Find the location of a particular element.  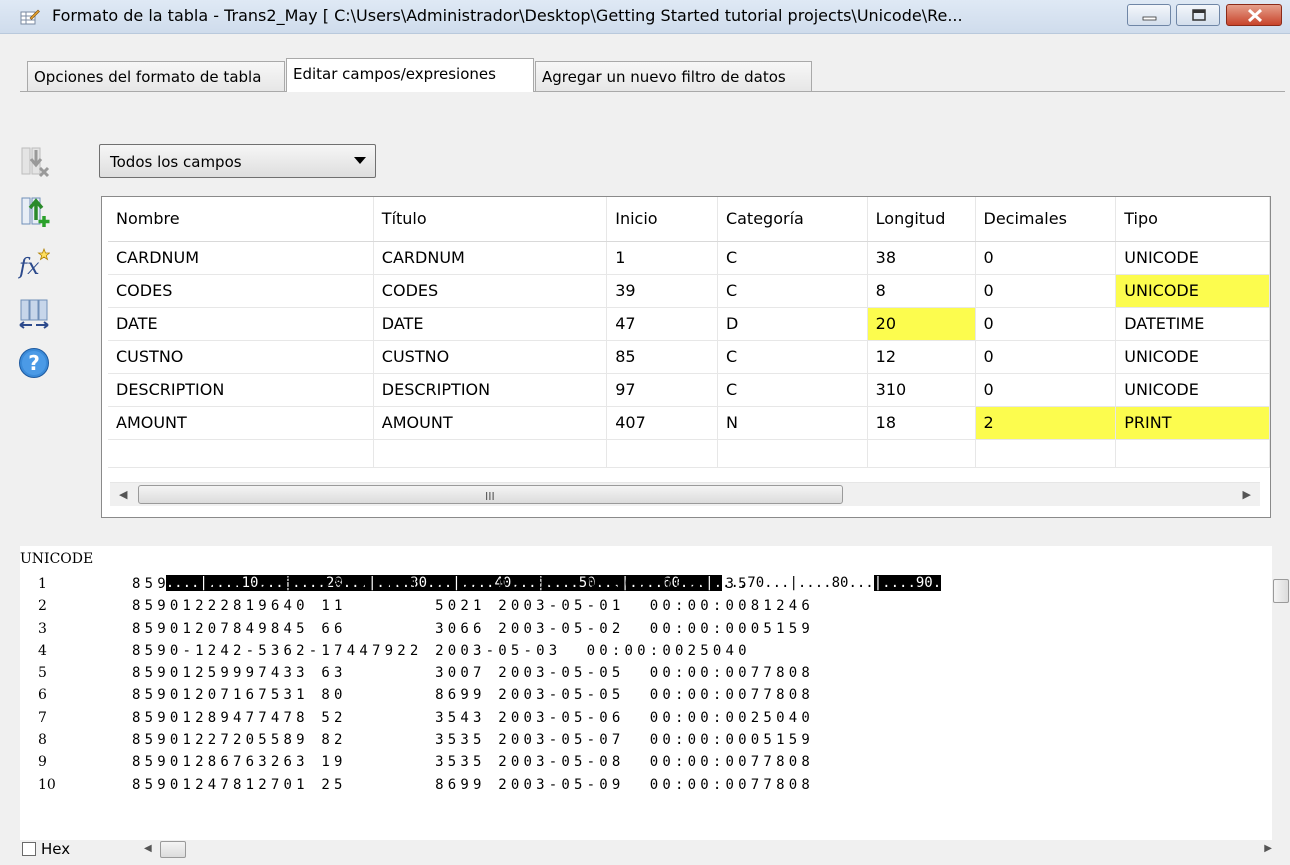

move-columns-icon is located at coordinates (34, 314).